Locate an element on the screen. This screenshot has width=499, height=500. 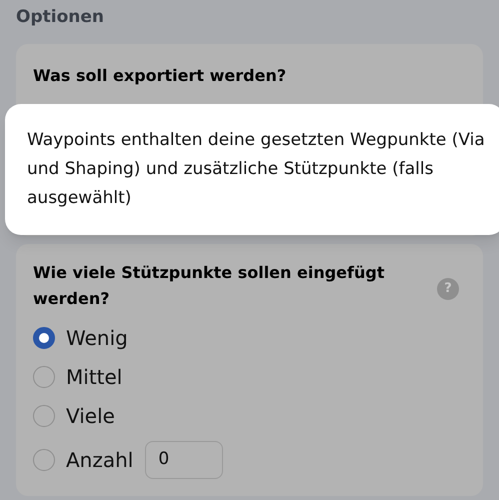
section-title: Optionen is located at coordinates (60, 17).